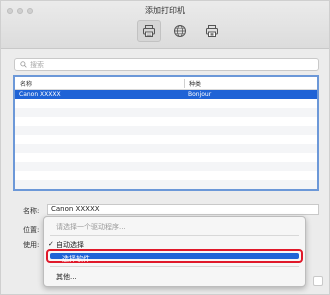 The image size is (330, 295). I want to click on printer-kind-cell: Bonjour, so click(200, 94).